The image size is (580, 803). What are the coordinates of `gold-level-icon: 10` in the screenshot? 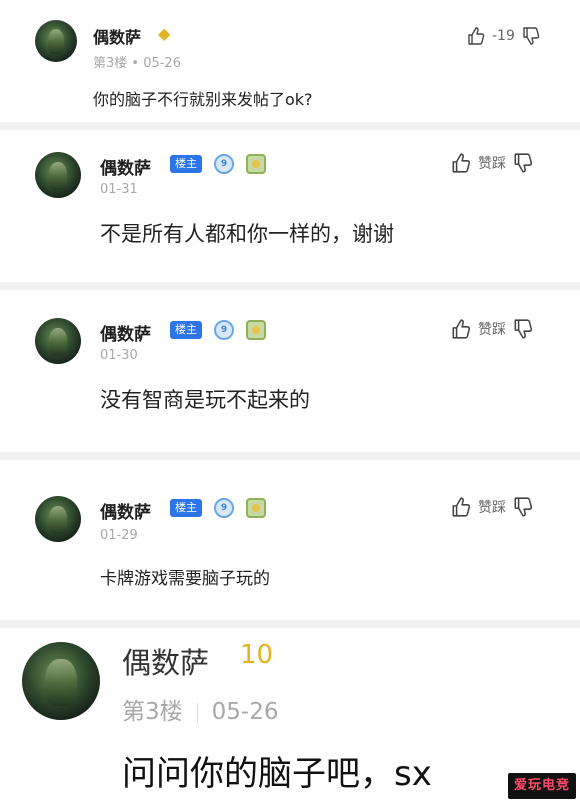 It's located at (257, 655).